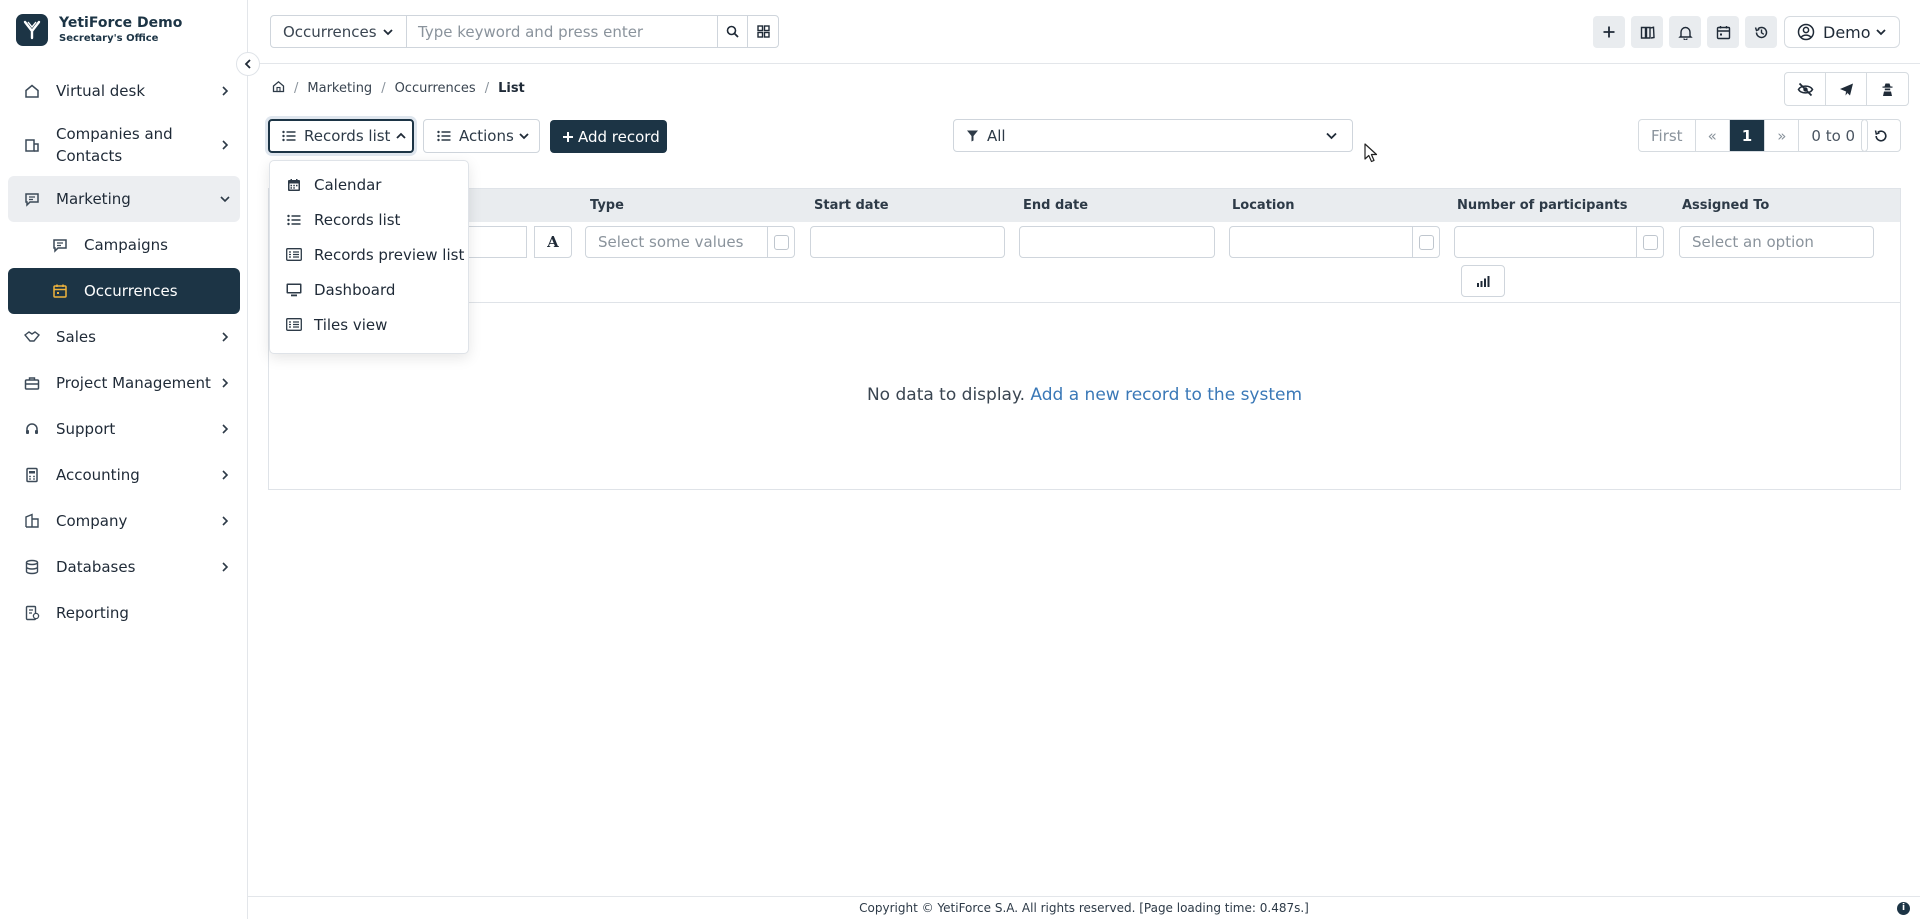 This screenshot has width=1920, height=919. Describe the element at coordinates (92, 521) in the screenshot. I see `sidebar-item-label: Company` at that location.